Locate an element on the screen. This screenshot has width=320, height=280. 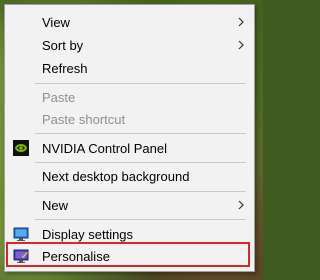
display-settings-icon is located at coordinates (21, 234).